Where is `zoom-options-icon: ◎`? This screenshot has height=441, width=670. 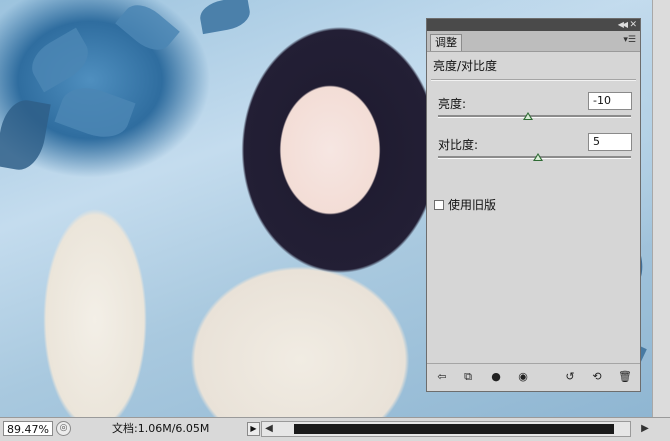
zoom-options-icon: ◎ is located at coordinates (63, 428).